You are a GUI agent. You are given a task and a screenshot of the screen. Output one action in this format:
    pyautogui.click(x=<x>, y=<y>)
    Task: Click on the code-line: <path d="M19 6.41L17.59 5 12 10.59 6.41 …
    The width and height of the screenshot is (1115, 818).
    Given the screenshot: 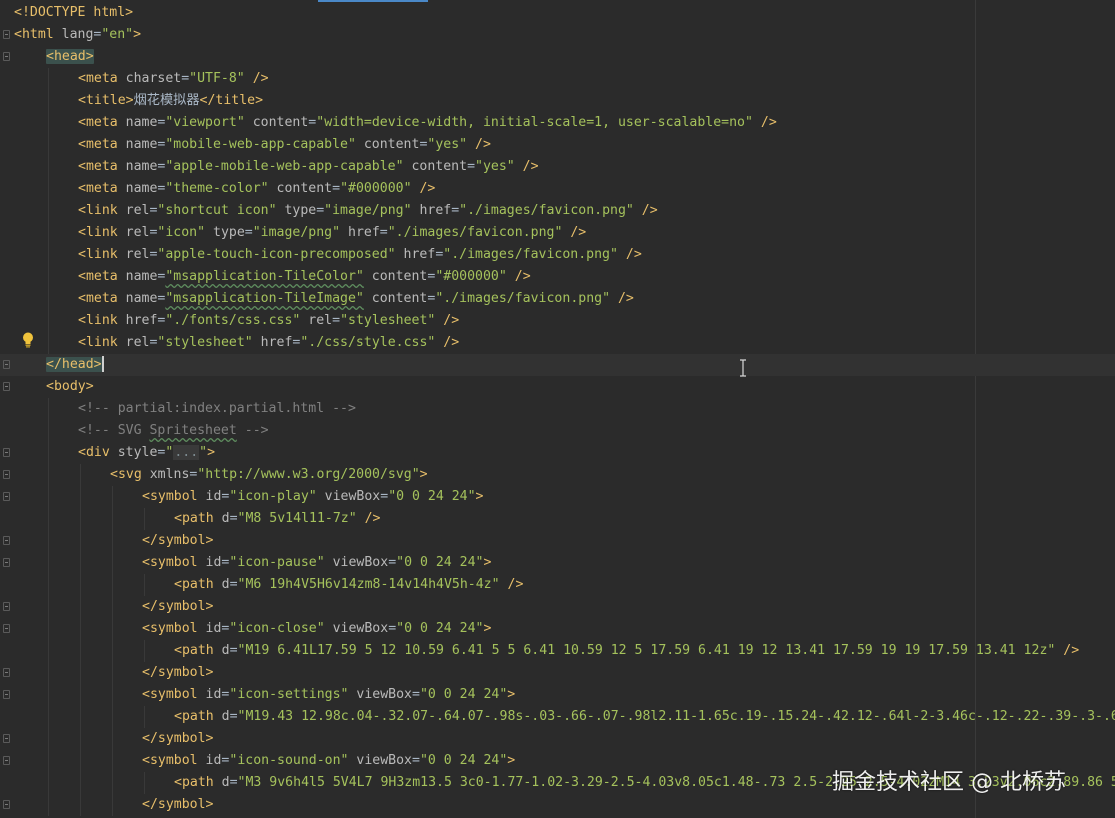 What is the action you would take?
    pyautogui.click(x=557, y=651)
    